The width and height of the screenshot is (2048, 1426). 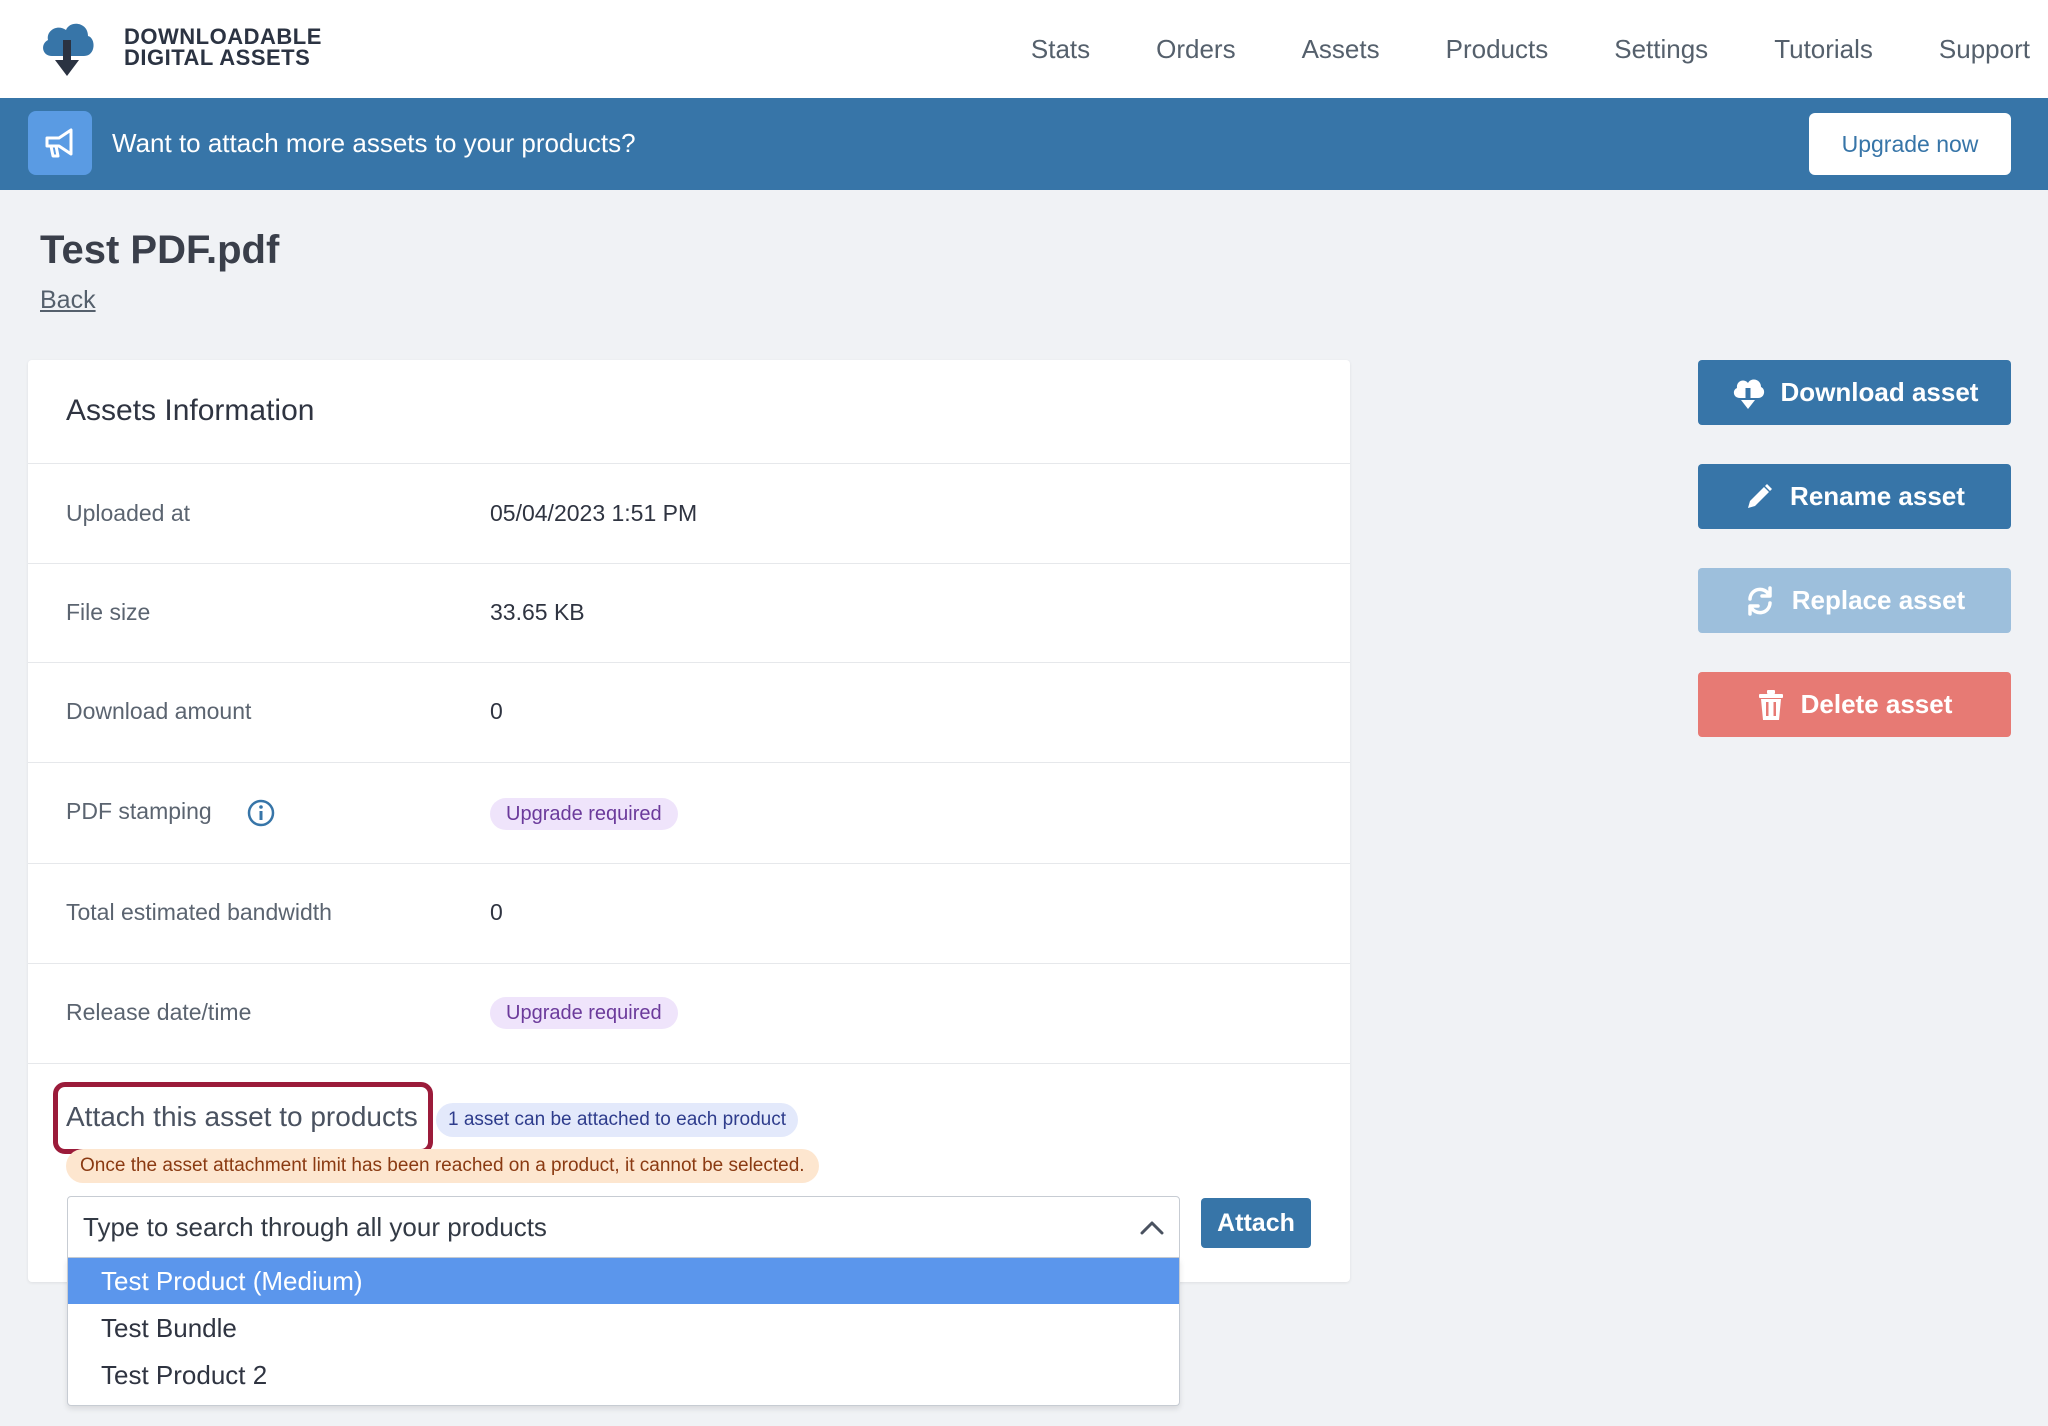 I want to click on trash-icon, so click(x=1770, y=704).